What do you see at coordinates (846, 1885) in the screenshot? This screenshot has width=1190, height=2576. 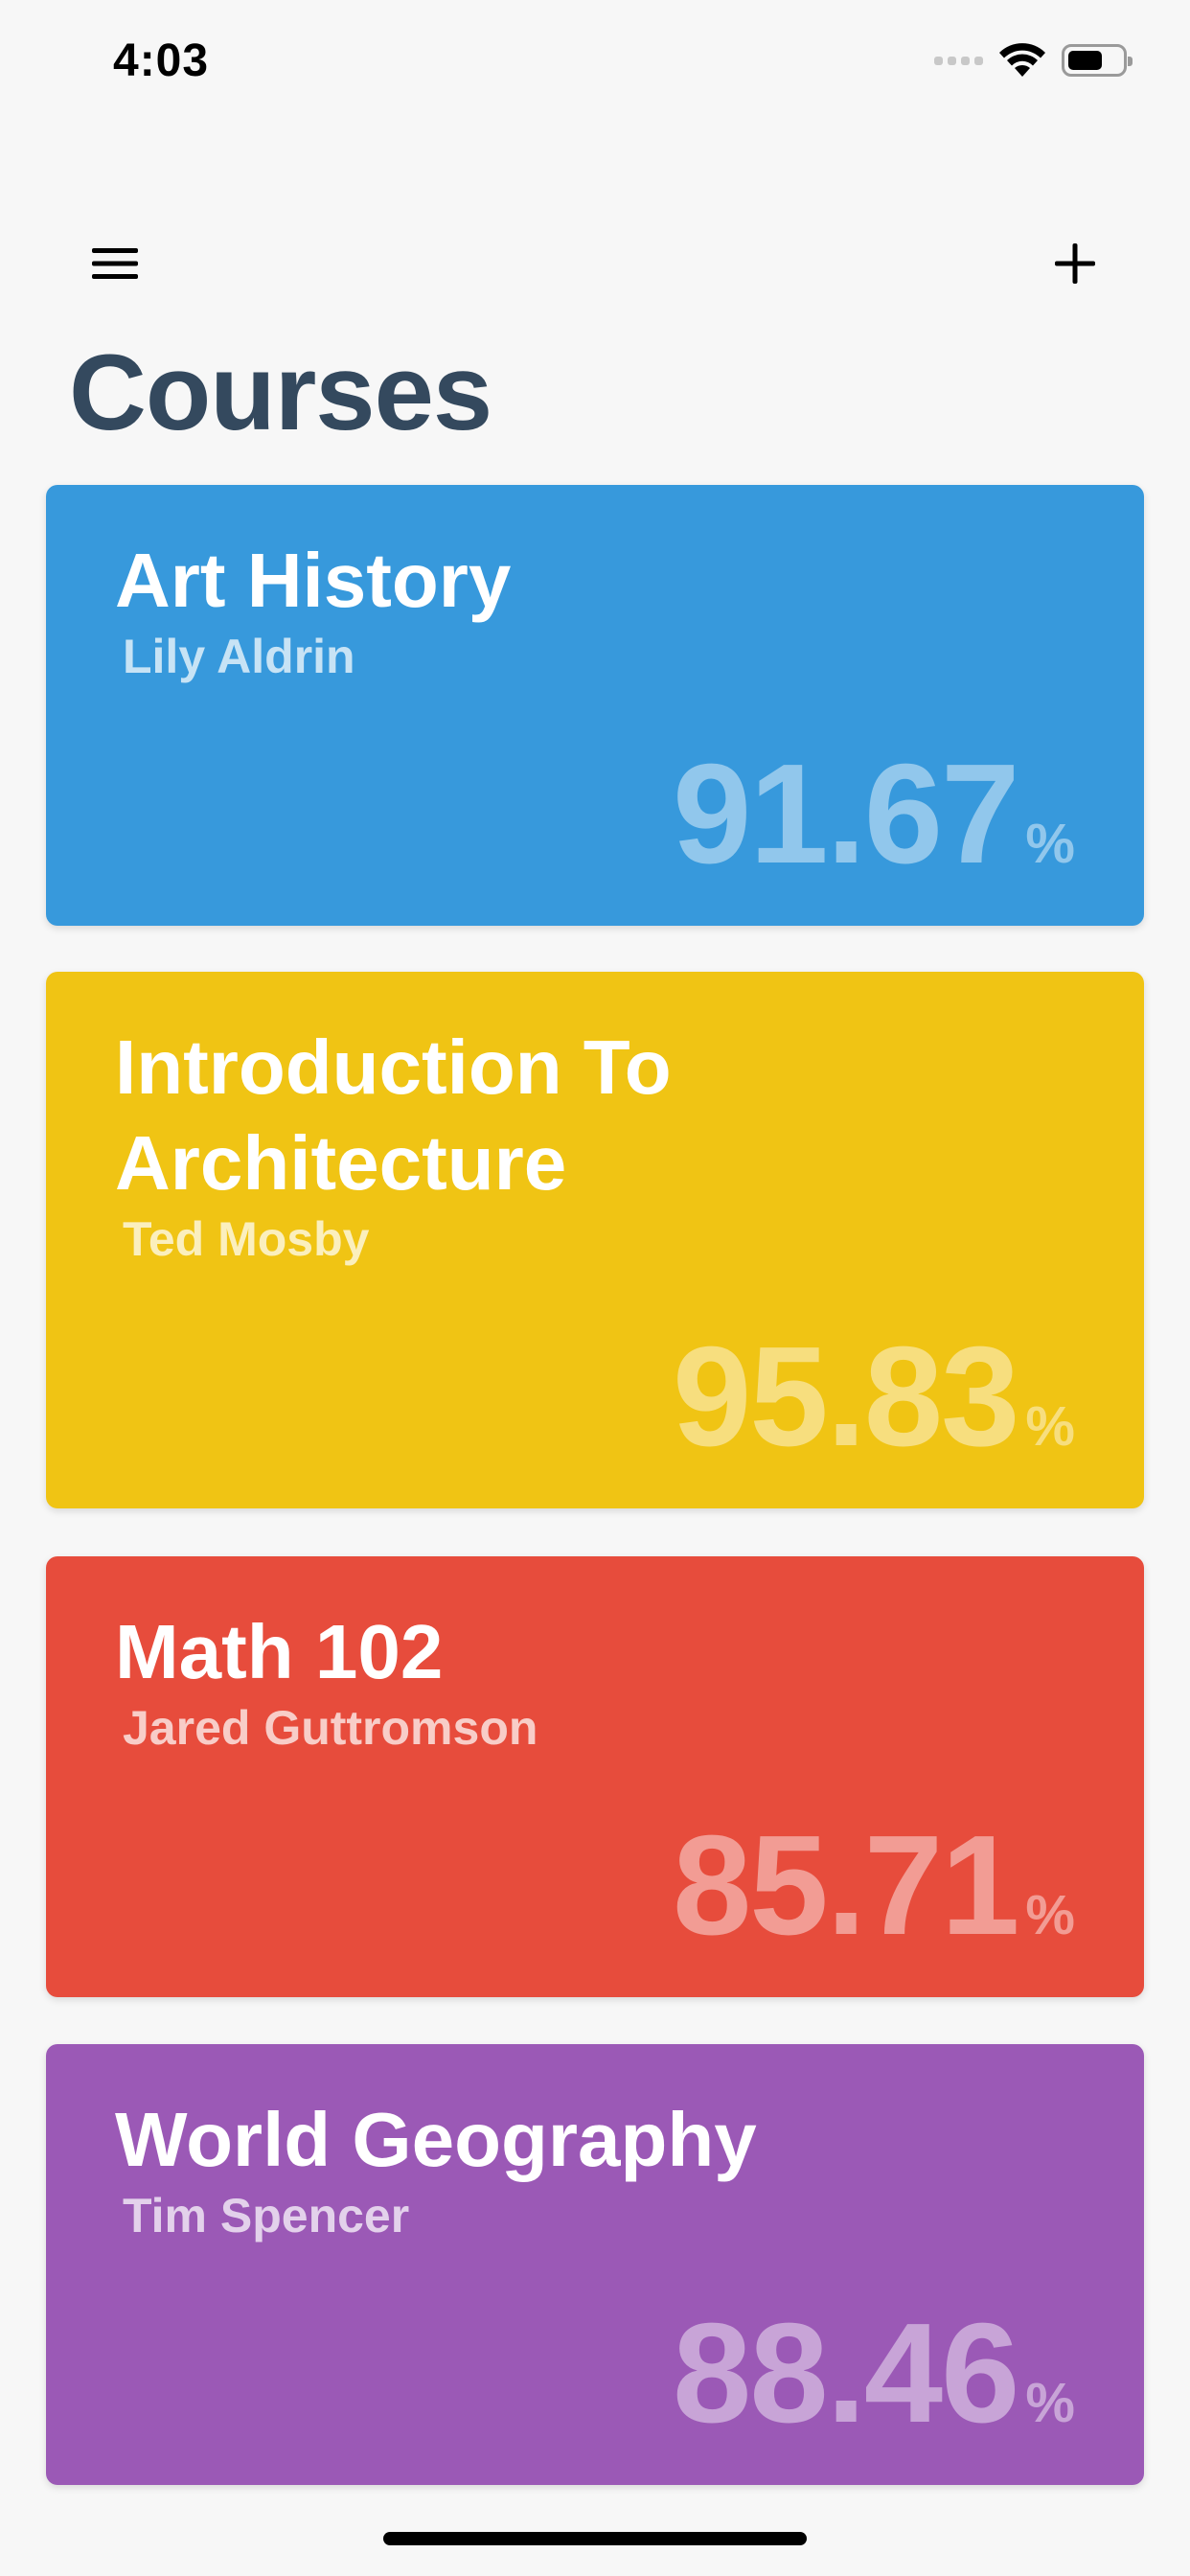 I see `grade-value: 85.71` at bounding box center [846, 1885].